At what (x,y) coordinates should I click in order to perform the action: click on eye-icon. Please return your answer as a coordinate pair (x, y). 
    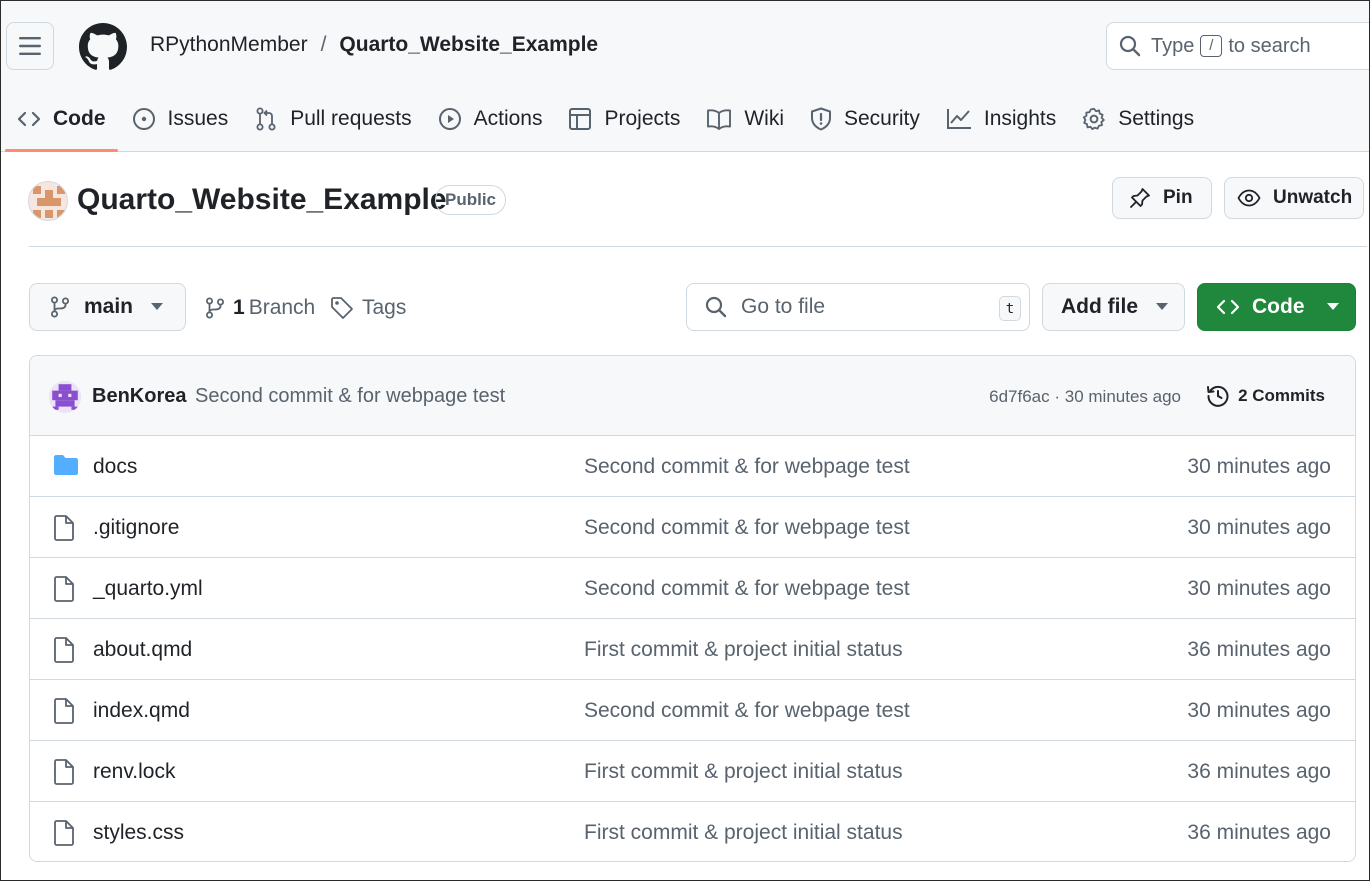
    Looking at the image, I should click on (1249, 198).